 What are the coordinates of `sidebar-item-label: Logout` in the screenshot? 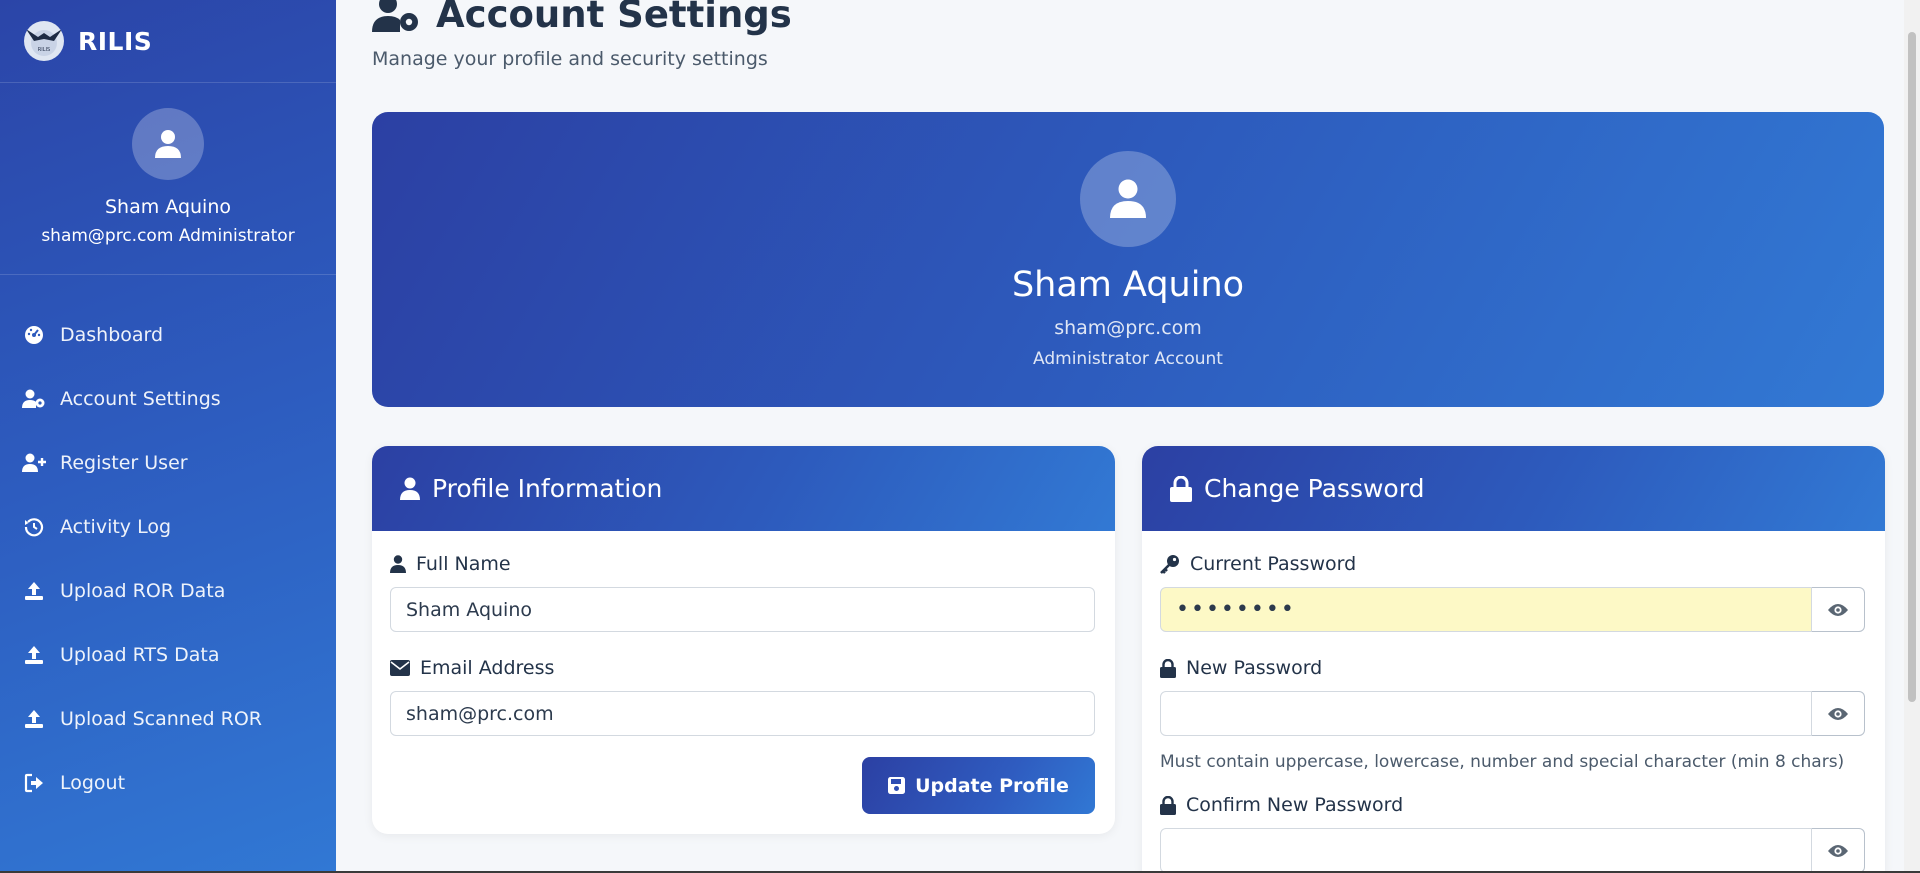 It's located at (93, 783).